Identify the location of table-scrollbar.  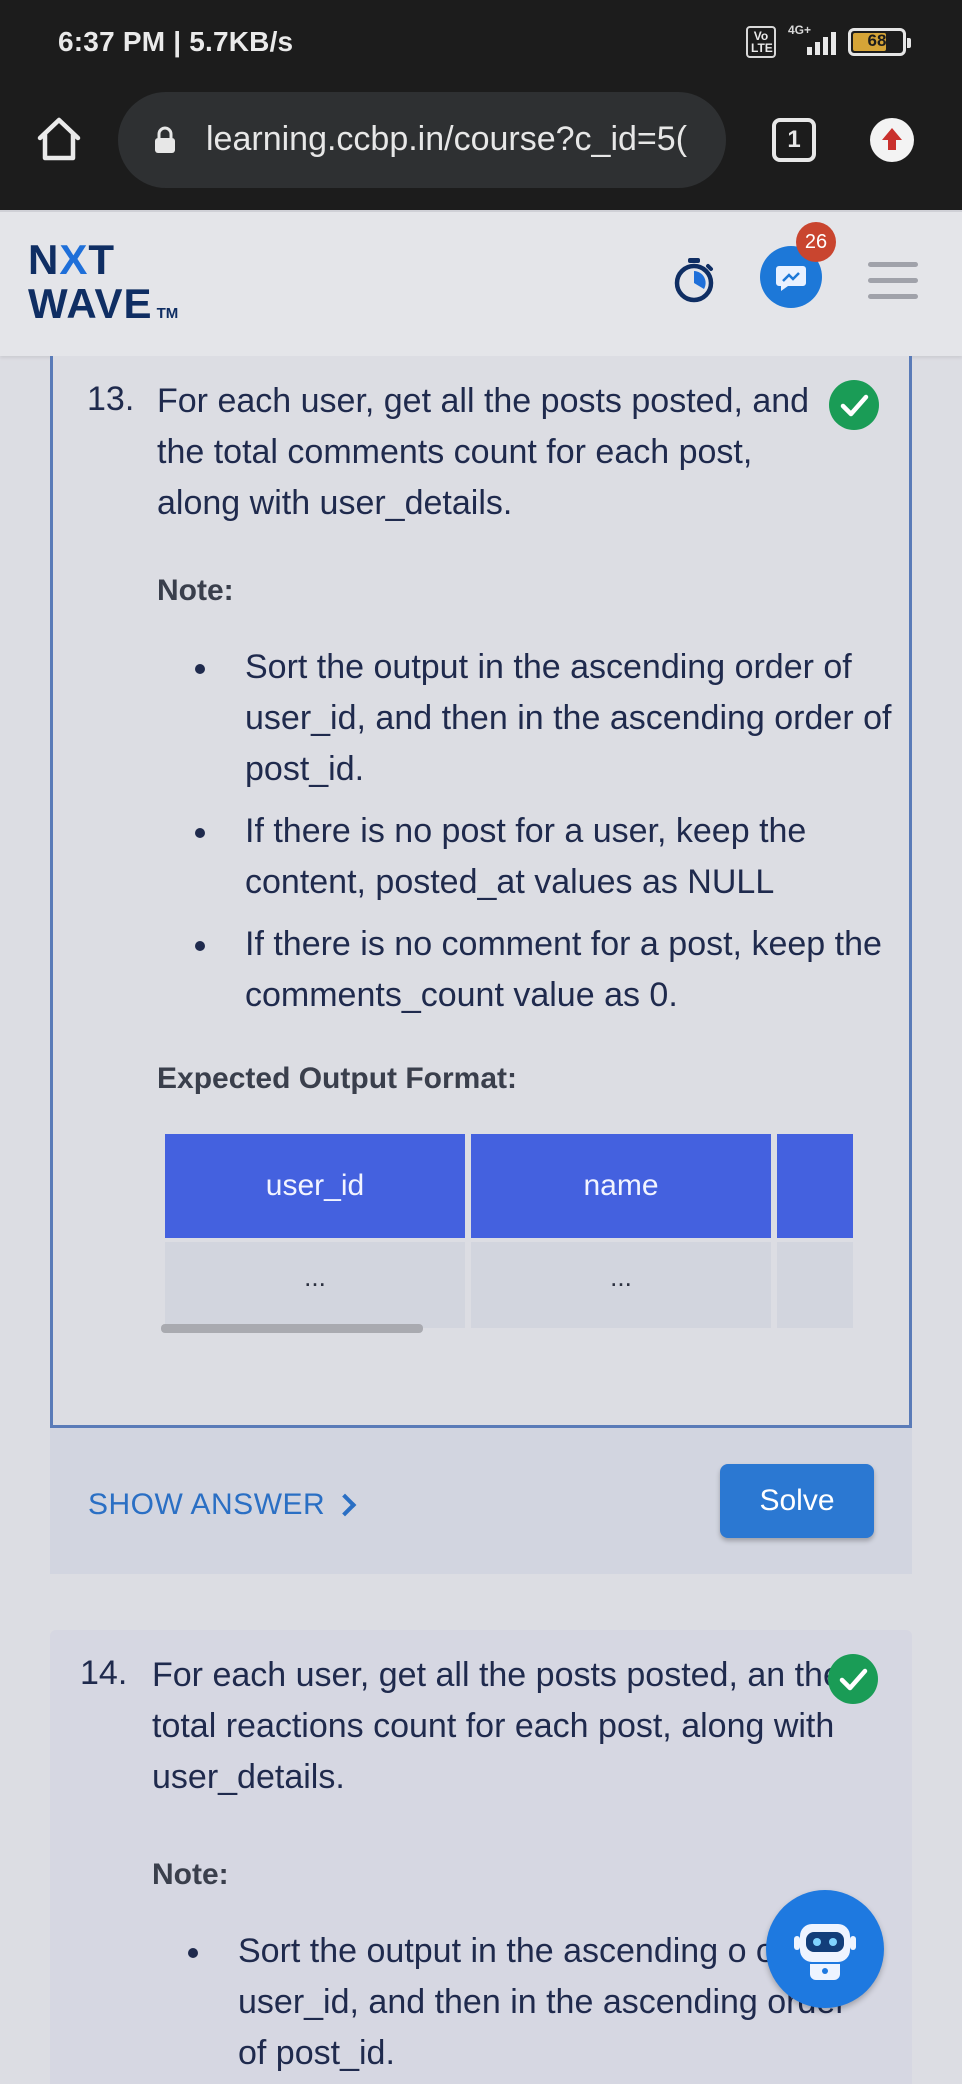
(292, 1328).